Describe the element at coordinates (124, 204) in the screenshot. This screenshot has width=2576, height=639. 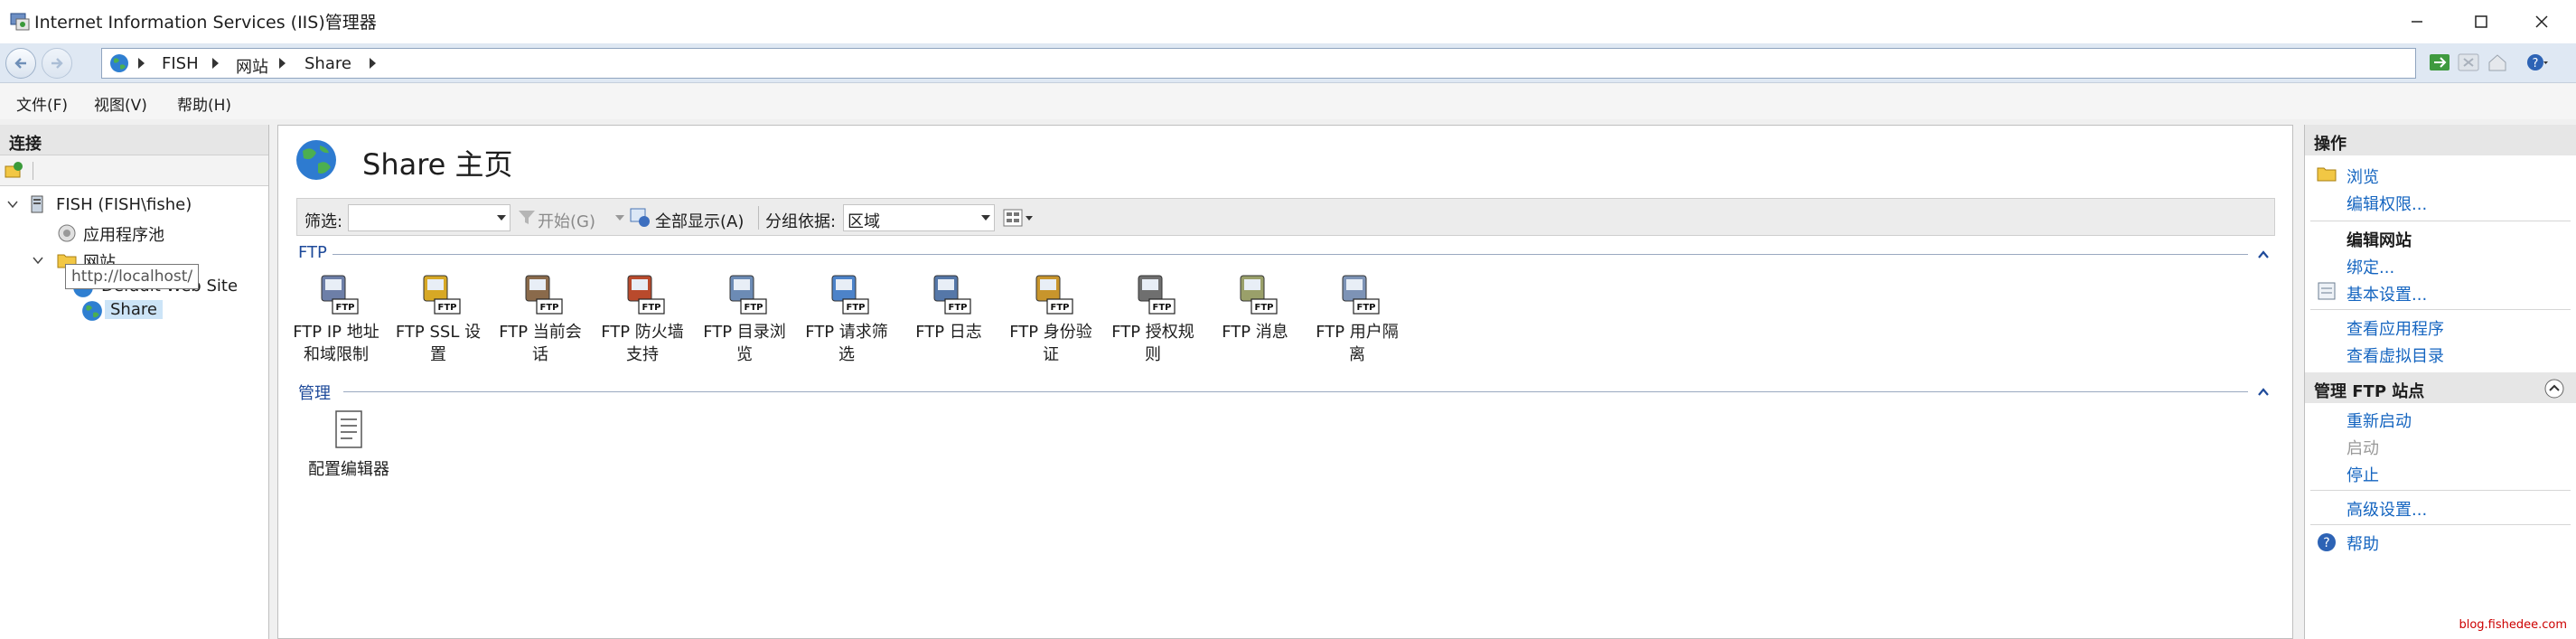
I see `tree-node-server: FISH (FISH\fishe)` at that location.